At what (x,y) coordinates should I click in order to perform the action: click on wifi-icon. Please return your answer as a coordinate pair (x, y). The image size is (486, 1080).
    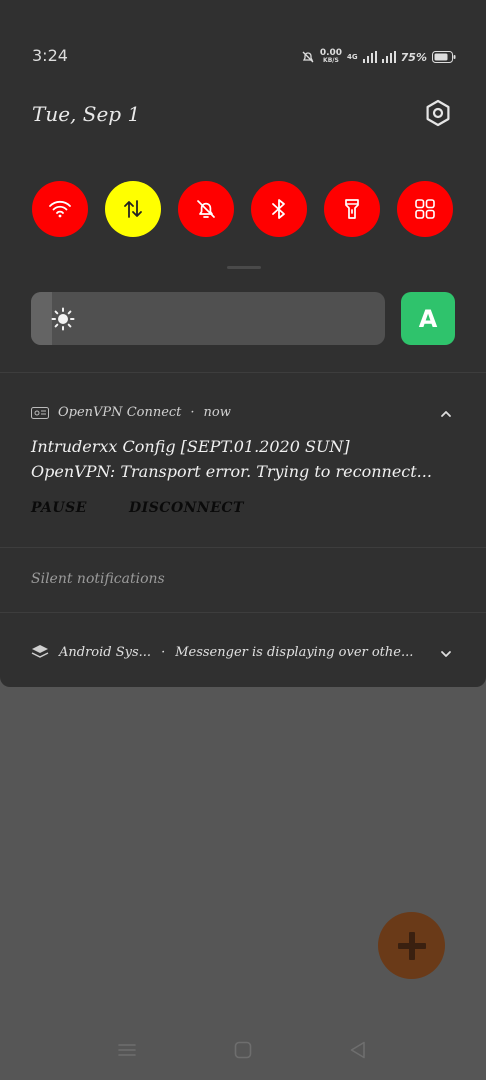
    Looking at the image, I should click on (60, 209).